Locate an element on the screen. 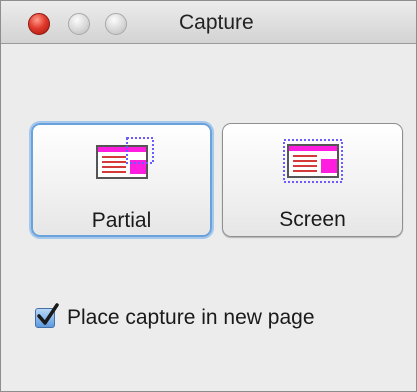 This screenshot has height=392, width=417. screen-capture-button: Screen is located at coordinates (312, 180).